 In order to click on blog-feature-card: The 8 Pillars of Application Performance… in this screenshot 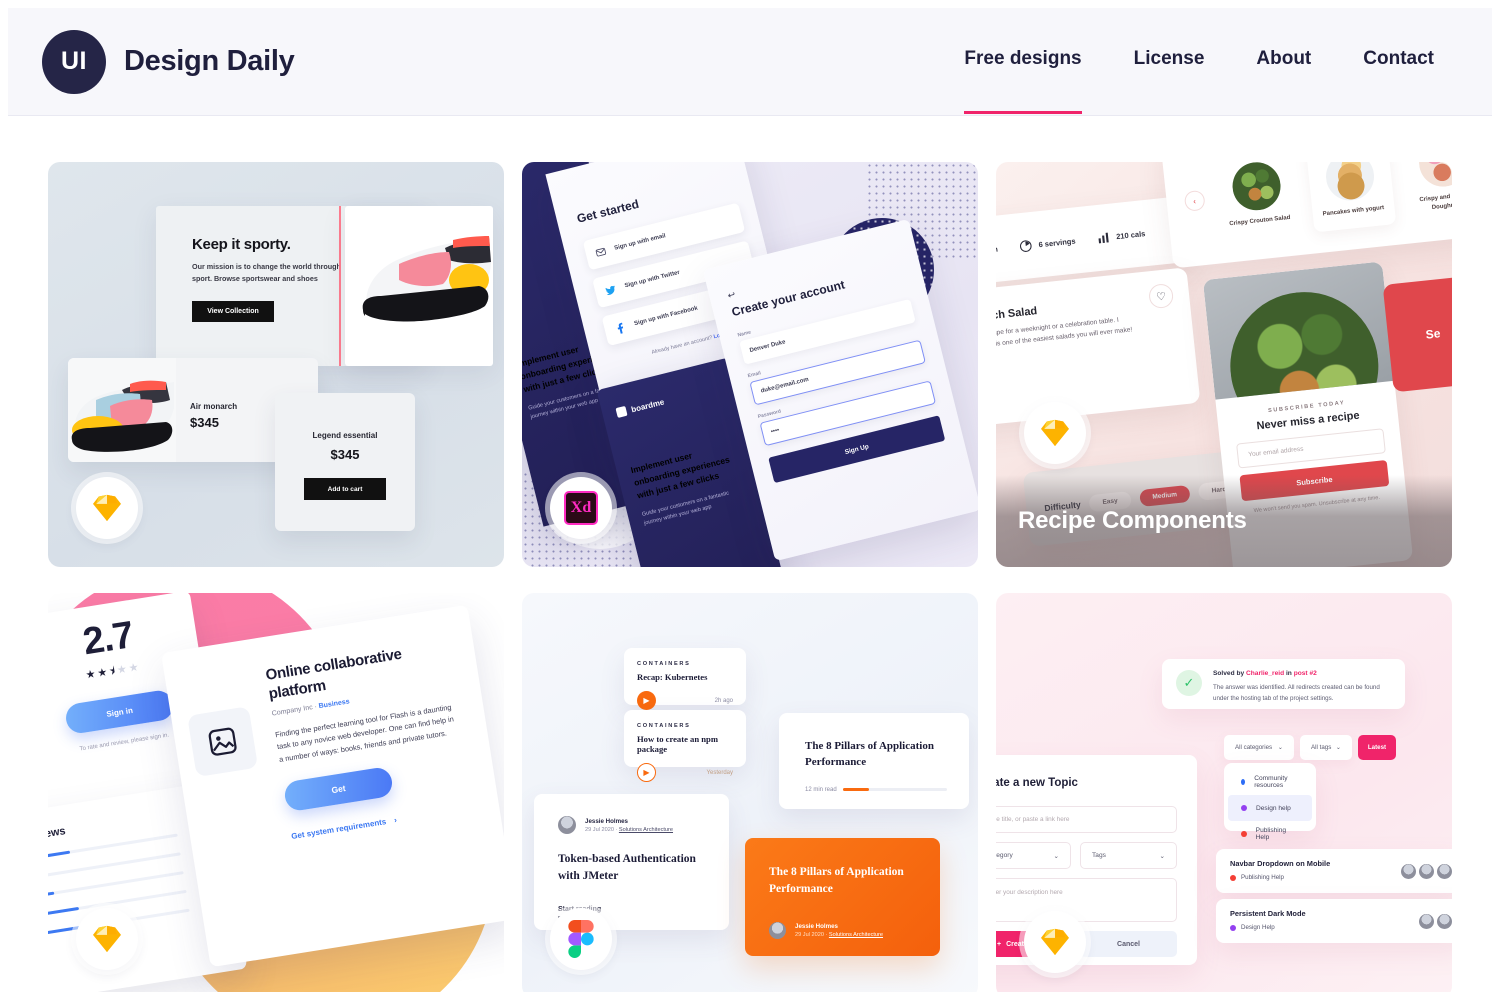, I will do `click(874, 761)`.